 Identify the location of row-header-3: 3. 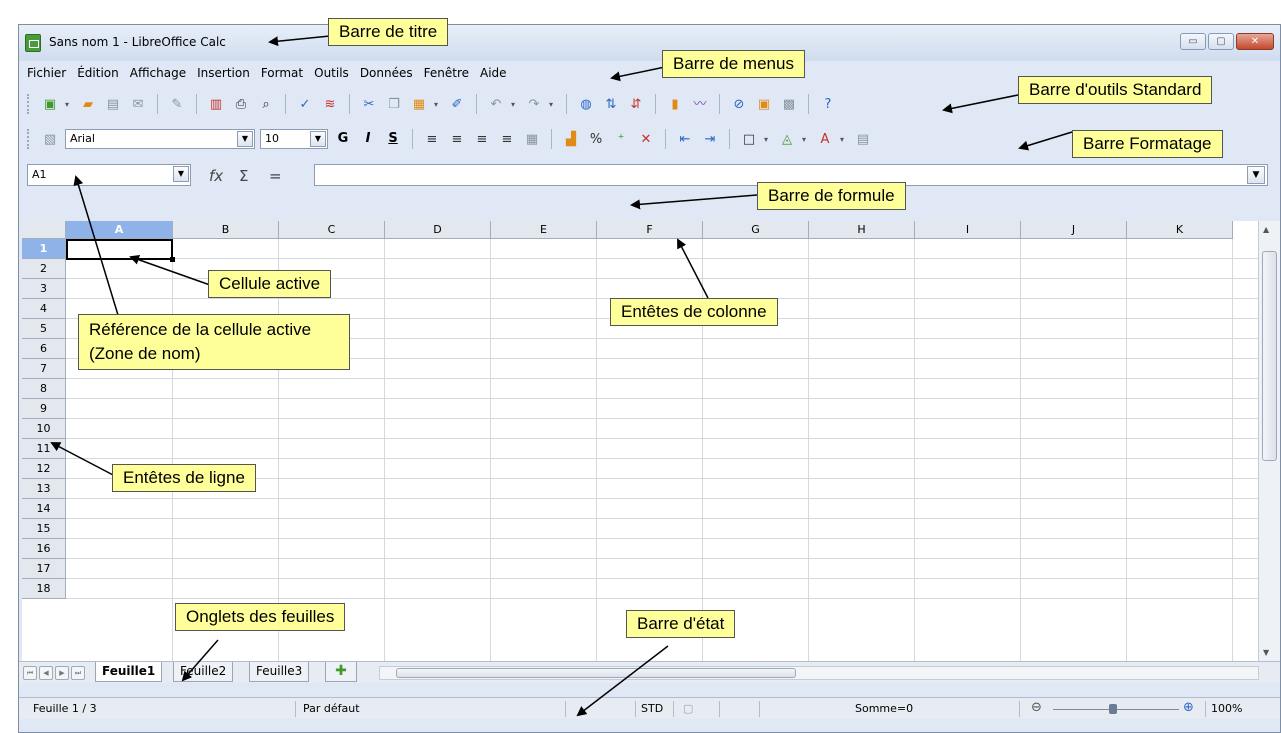
(44, 289).